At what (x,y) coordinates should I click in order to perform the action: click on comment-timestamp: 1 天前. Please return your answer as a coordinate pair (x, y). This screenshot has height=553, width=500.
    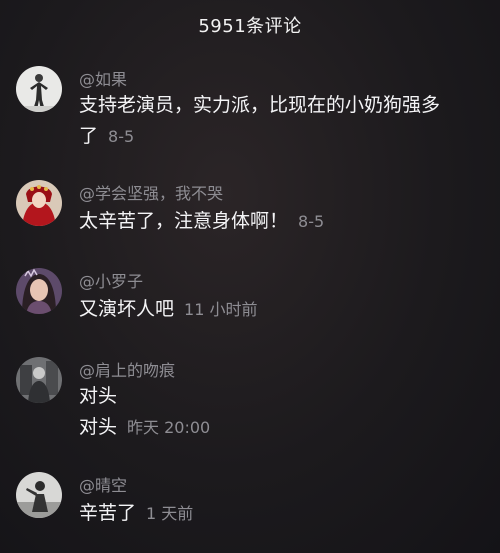
    Looking at the image, I should click on (170, 513).